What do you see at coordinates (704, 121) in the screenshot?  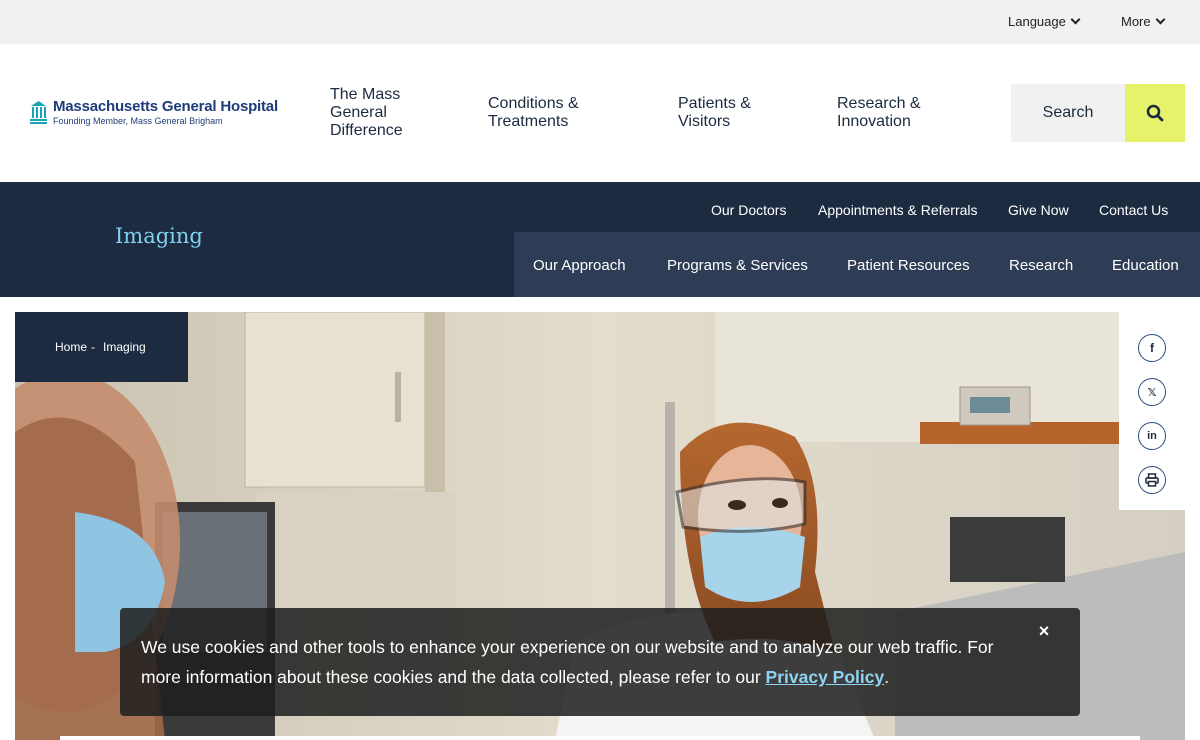 I see `nav-line: Visitors` at bounding box center [704, 121].